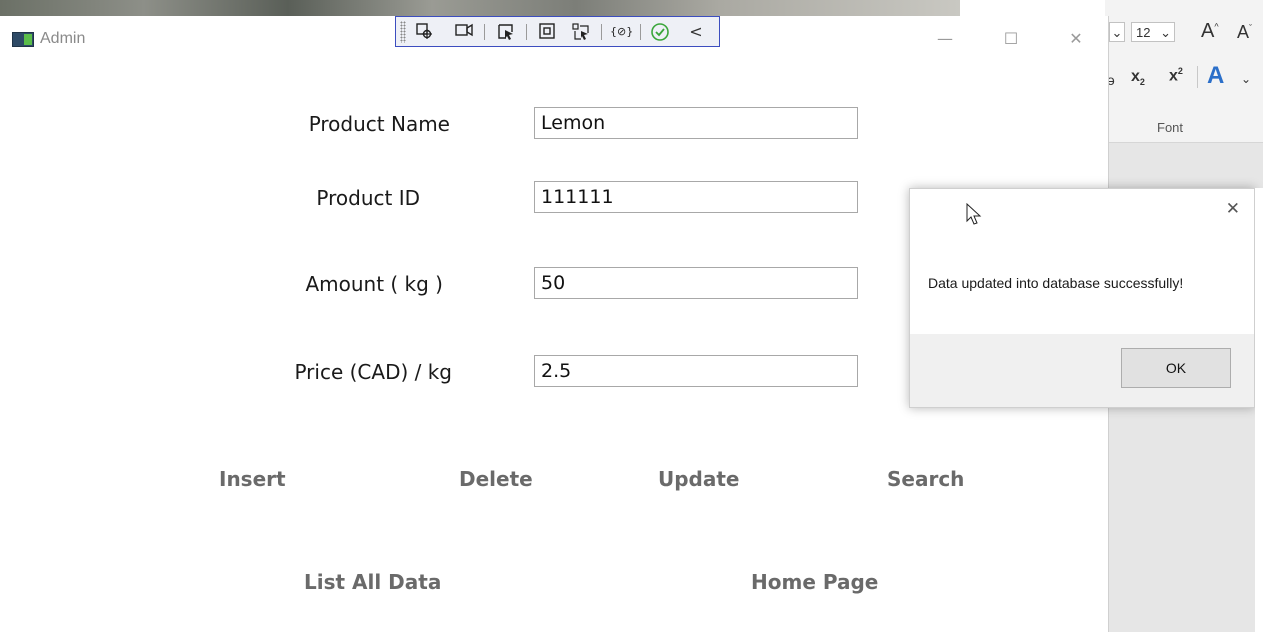 The height and width of the screenshot is (632, 1263). What do you see at coordinates (557, 31) in the screenshot?
I see `debug-toolbar: {⊘} <` at bounding box center [557, 31].